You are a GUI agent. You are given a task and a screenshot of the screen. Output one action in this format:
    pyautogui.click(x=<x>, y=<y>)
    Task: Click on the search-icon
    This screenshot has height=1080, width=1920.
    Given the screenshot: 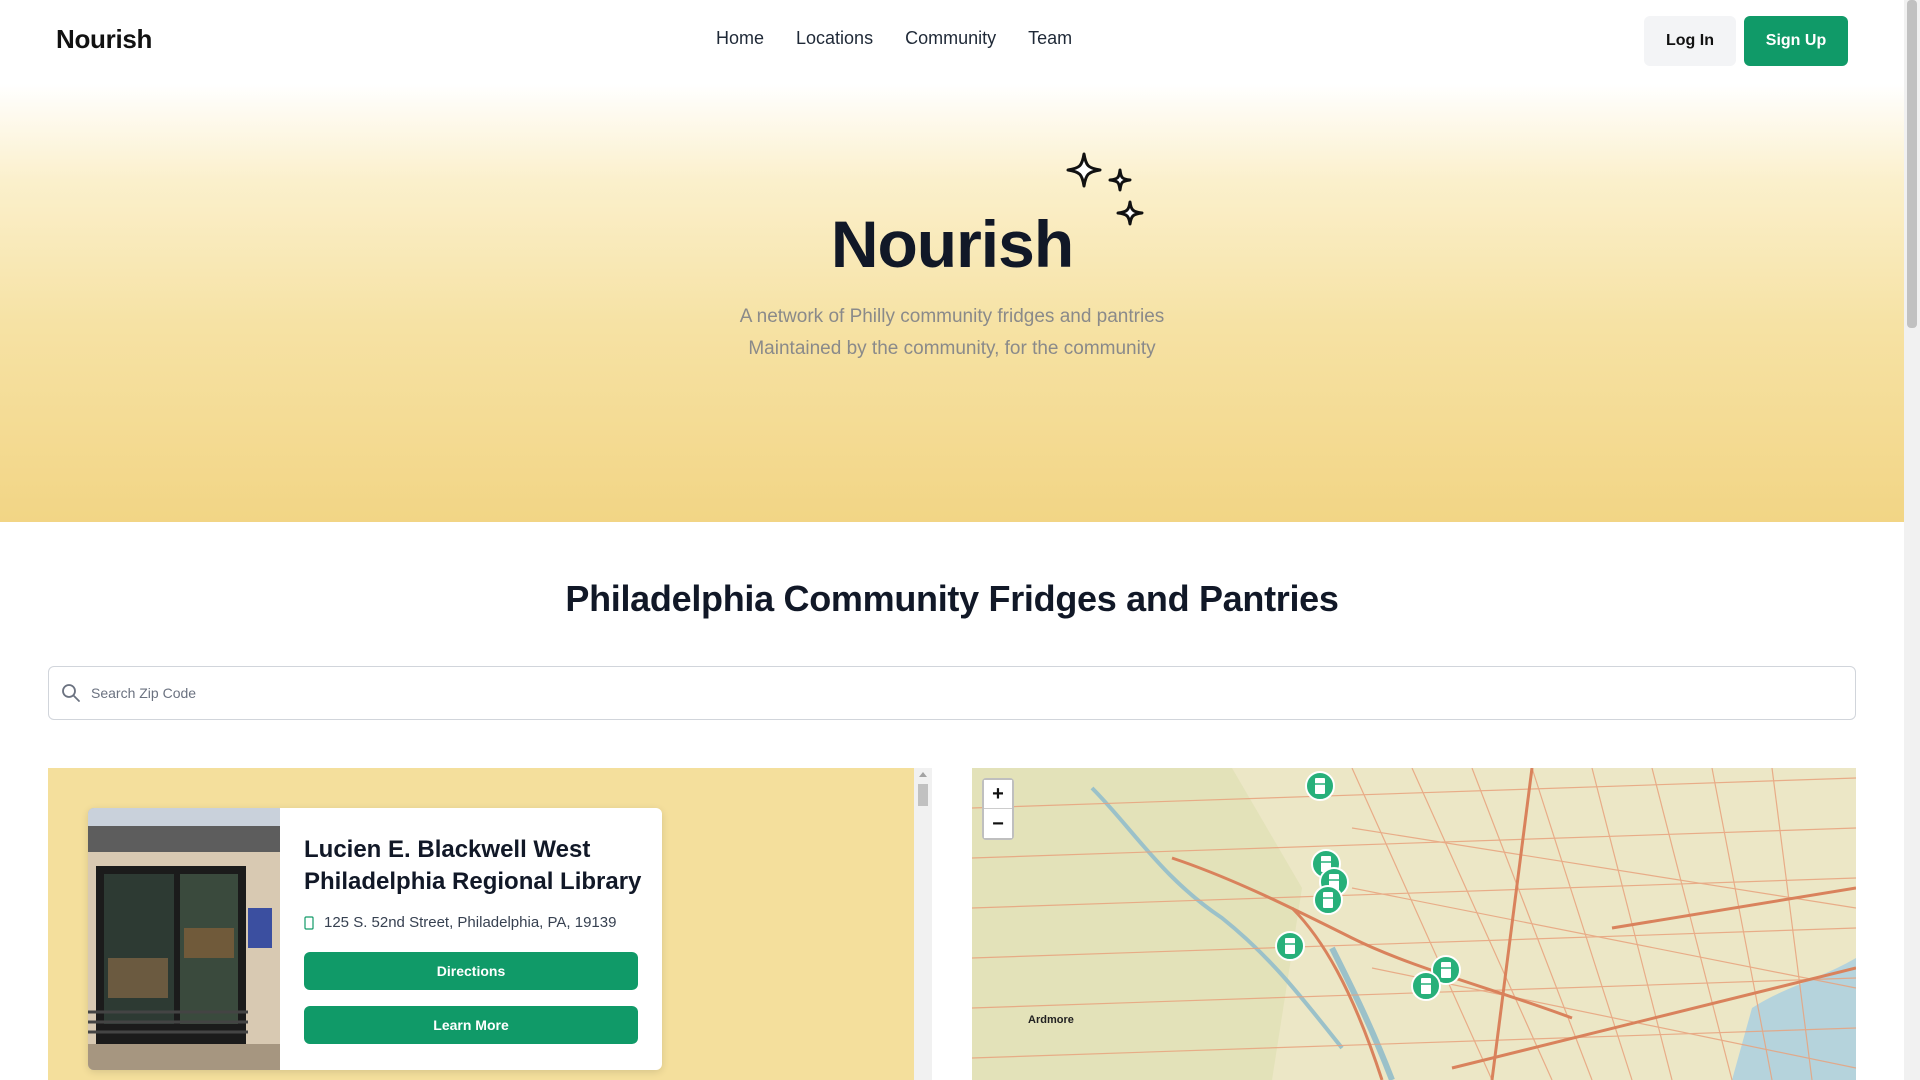 What is the action you would take?
    pyautogui.click(x=71, y=693)
    